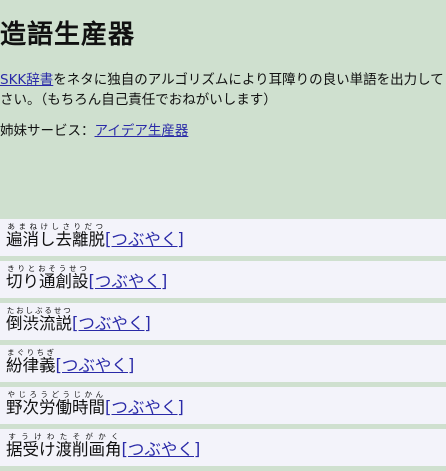 The image size is (446, 471). What do you see at coordinates (55, 235) in the screenshot?
I see `generated-word: 遍消し去離脱あまねけしさりだつ` at bounding box center [55, 235].